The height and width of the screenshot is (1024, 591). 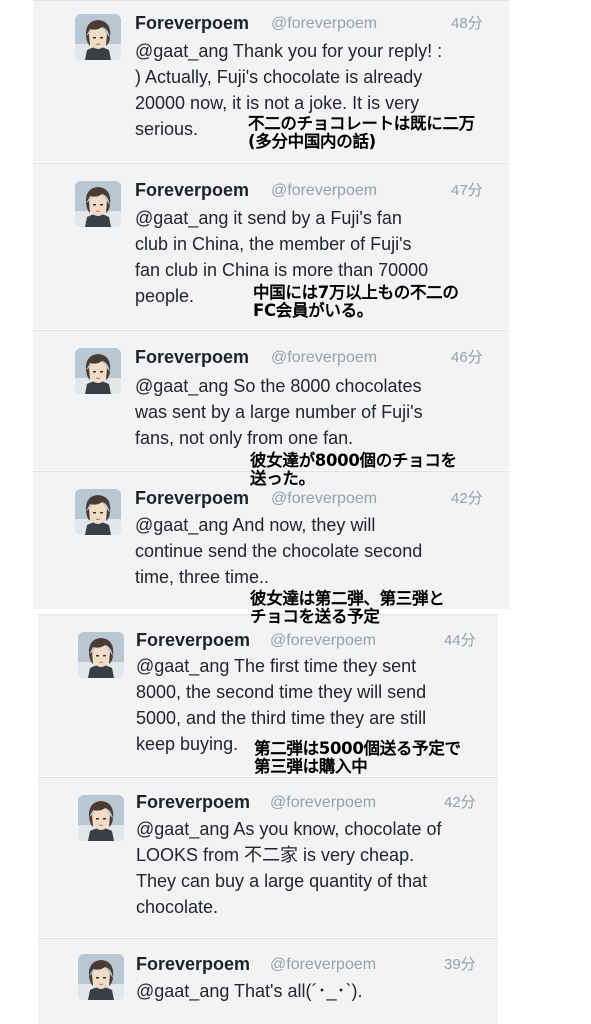 I want to click on overlay-caption: 不二のチョコレートは既に二万 (多分中国内の話), so click(x=361, y=132).